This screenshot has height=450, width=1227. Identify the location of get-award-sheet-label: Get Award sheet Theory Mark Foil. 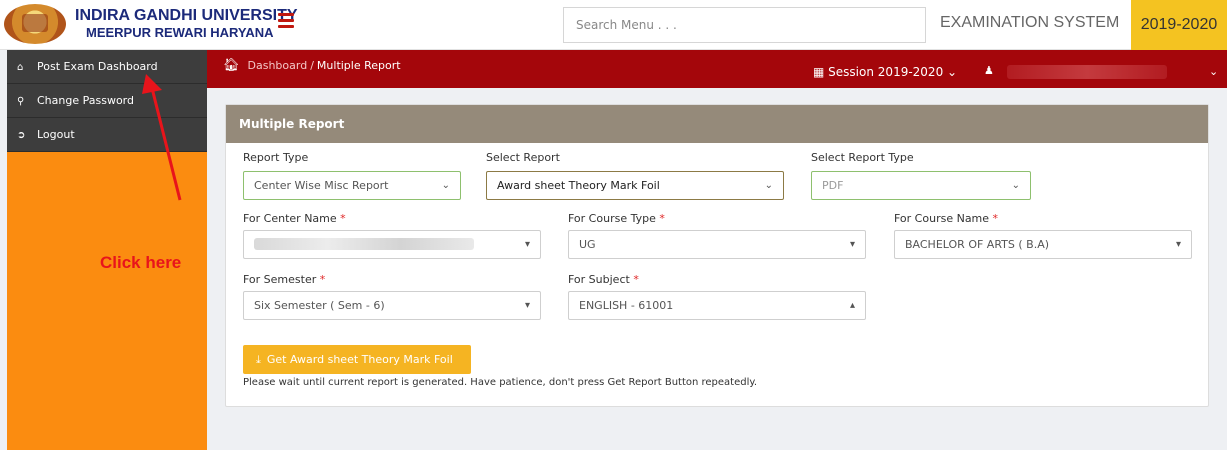
(359, 359).